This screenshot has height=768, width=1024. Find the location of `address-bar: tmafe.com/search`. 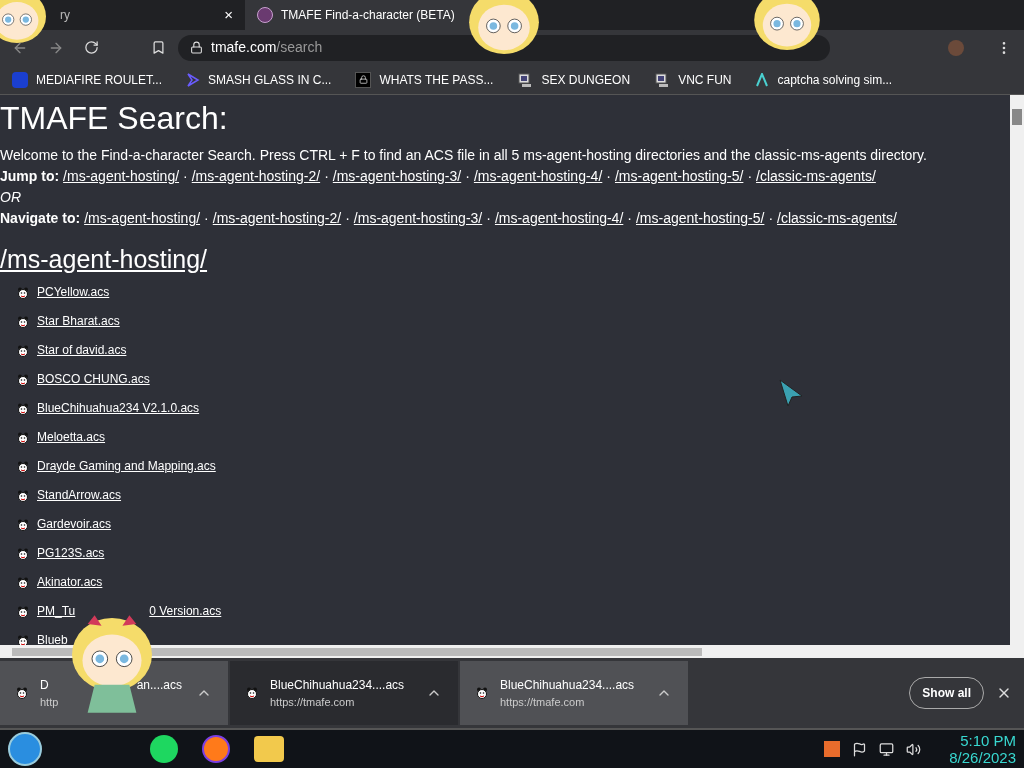

address-bar: tmafe.com/search is located at coordinates (504, 47).